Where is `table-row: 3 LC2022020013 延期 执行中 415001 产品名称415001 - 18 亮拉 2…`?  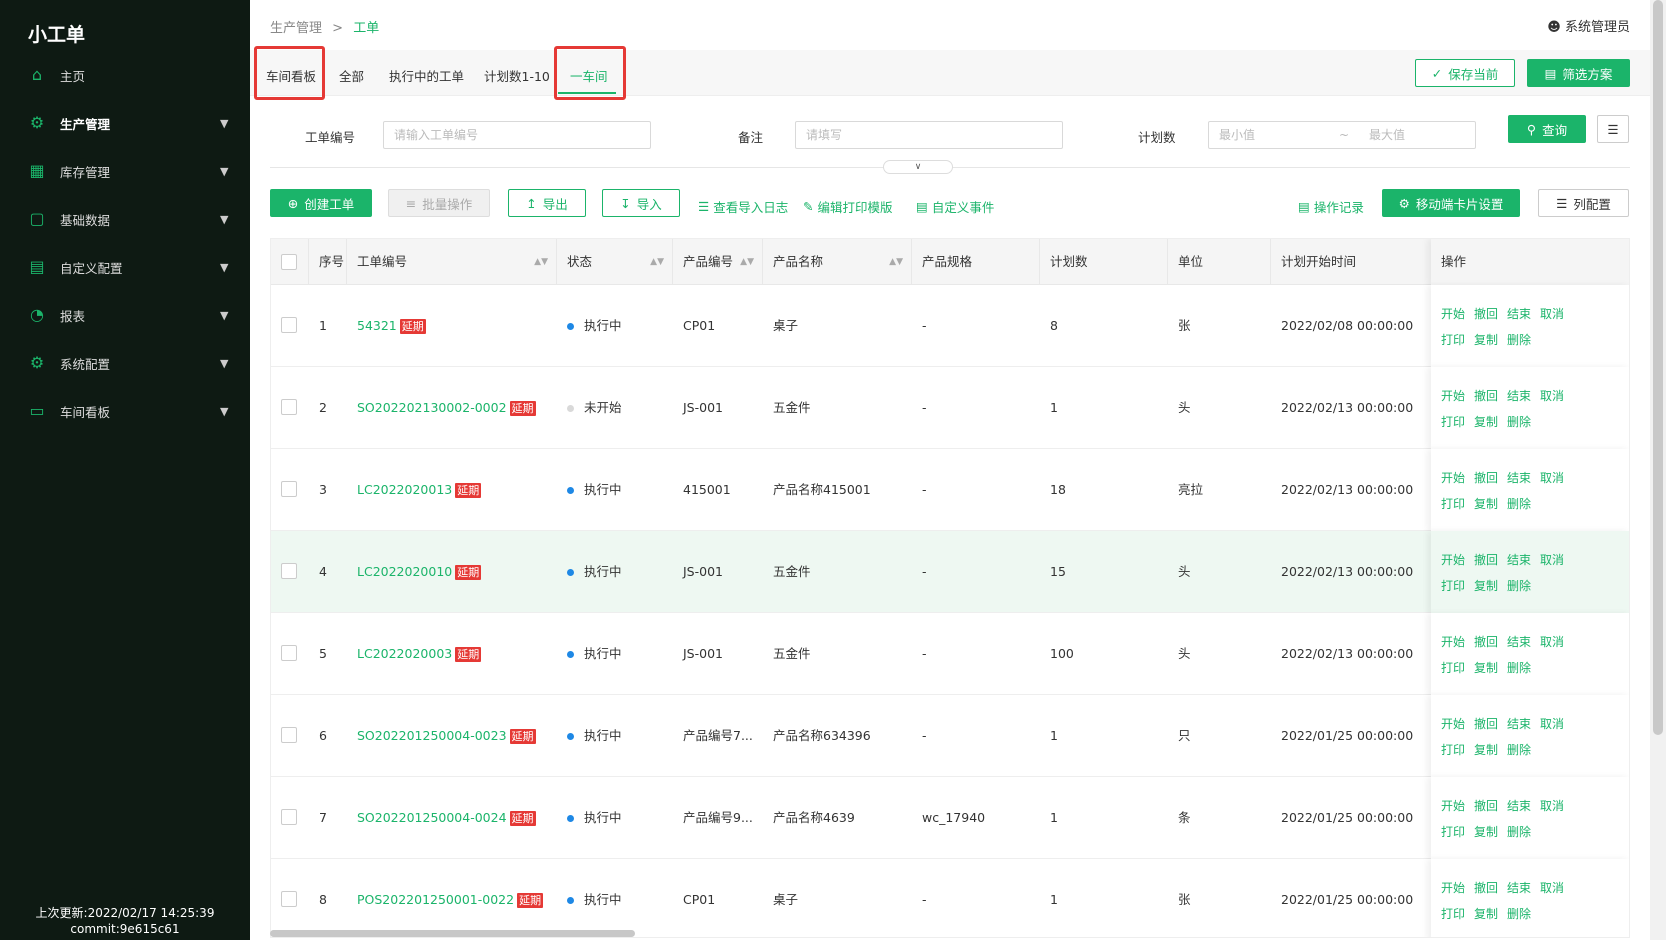
table-row: 3 LC2022020013 延期 执行中 415001 产品名称415001 - 18 亮拉 2… is located at coordinates (950, 490).